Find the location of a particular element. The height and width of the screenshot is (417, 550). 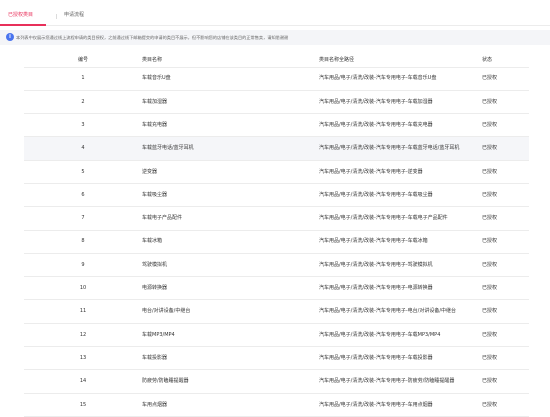

cell-category-path: 汽车用品/电子/清洗/改装-汽车专用电子-驾驶模拟机 is located at coordinates (400, 265).